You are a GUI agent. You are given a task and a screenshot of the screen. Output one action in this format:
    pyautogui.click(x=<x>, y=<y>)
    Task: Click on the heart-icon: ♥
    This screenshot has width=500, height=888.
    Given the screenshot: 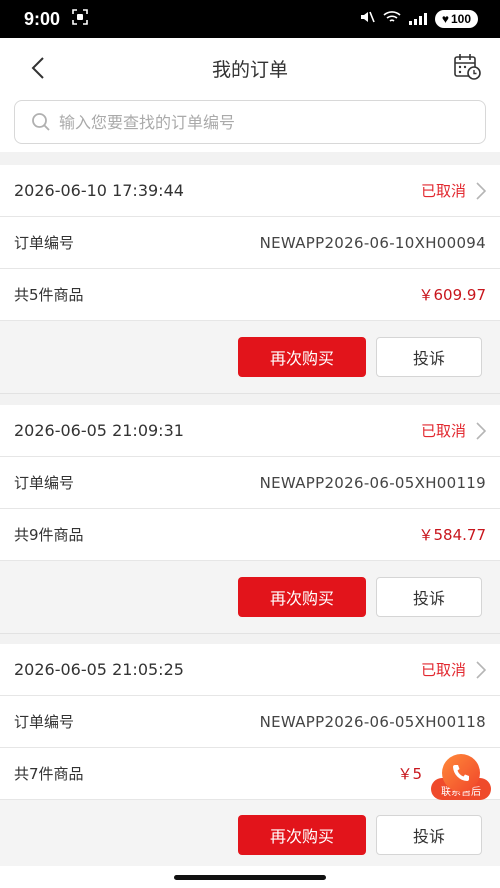 What is the action you would take?
    pyautogui.click(x=445, y=19)
    